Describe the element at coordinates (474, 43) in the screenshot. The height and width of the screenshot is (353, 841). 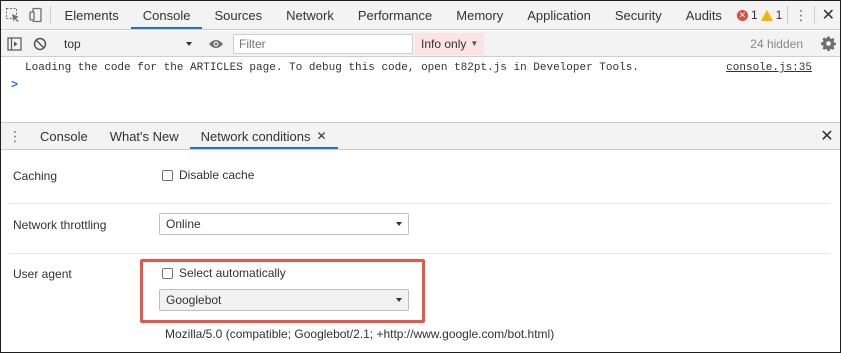
I see `chevron-down-icon: ▼` at that location.